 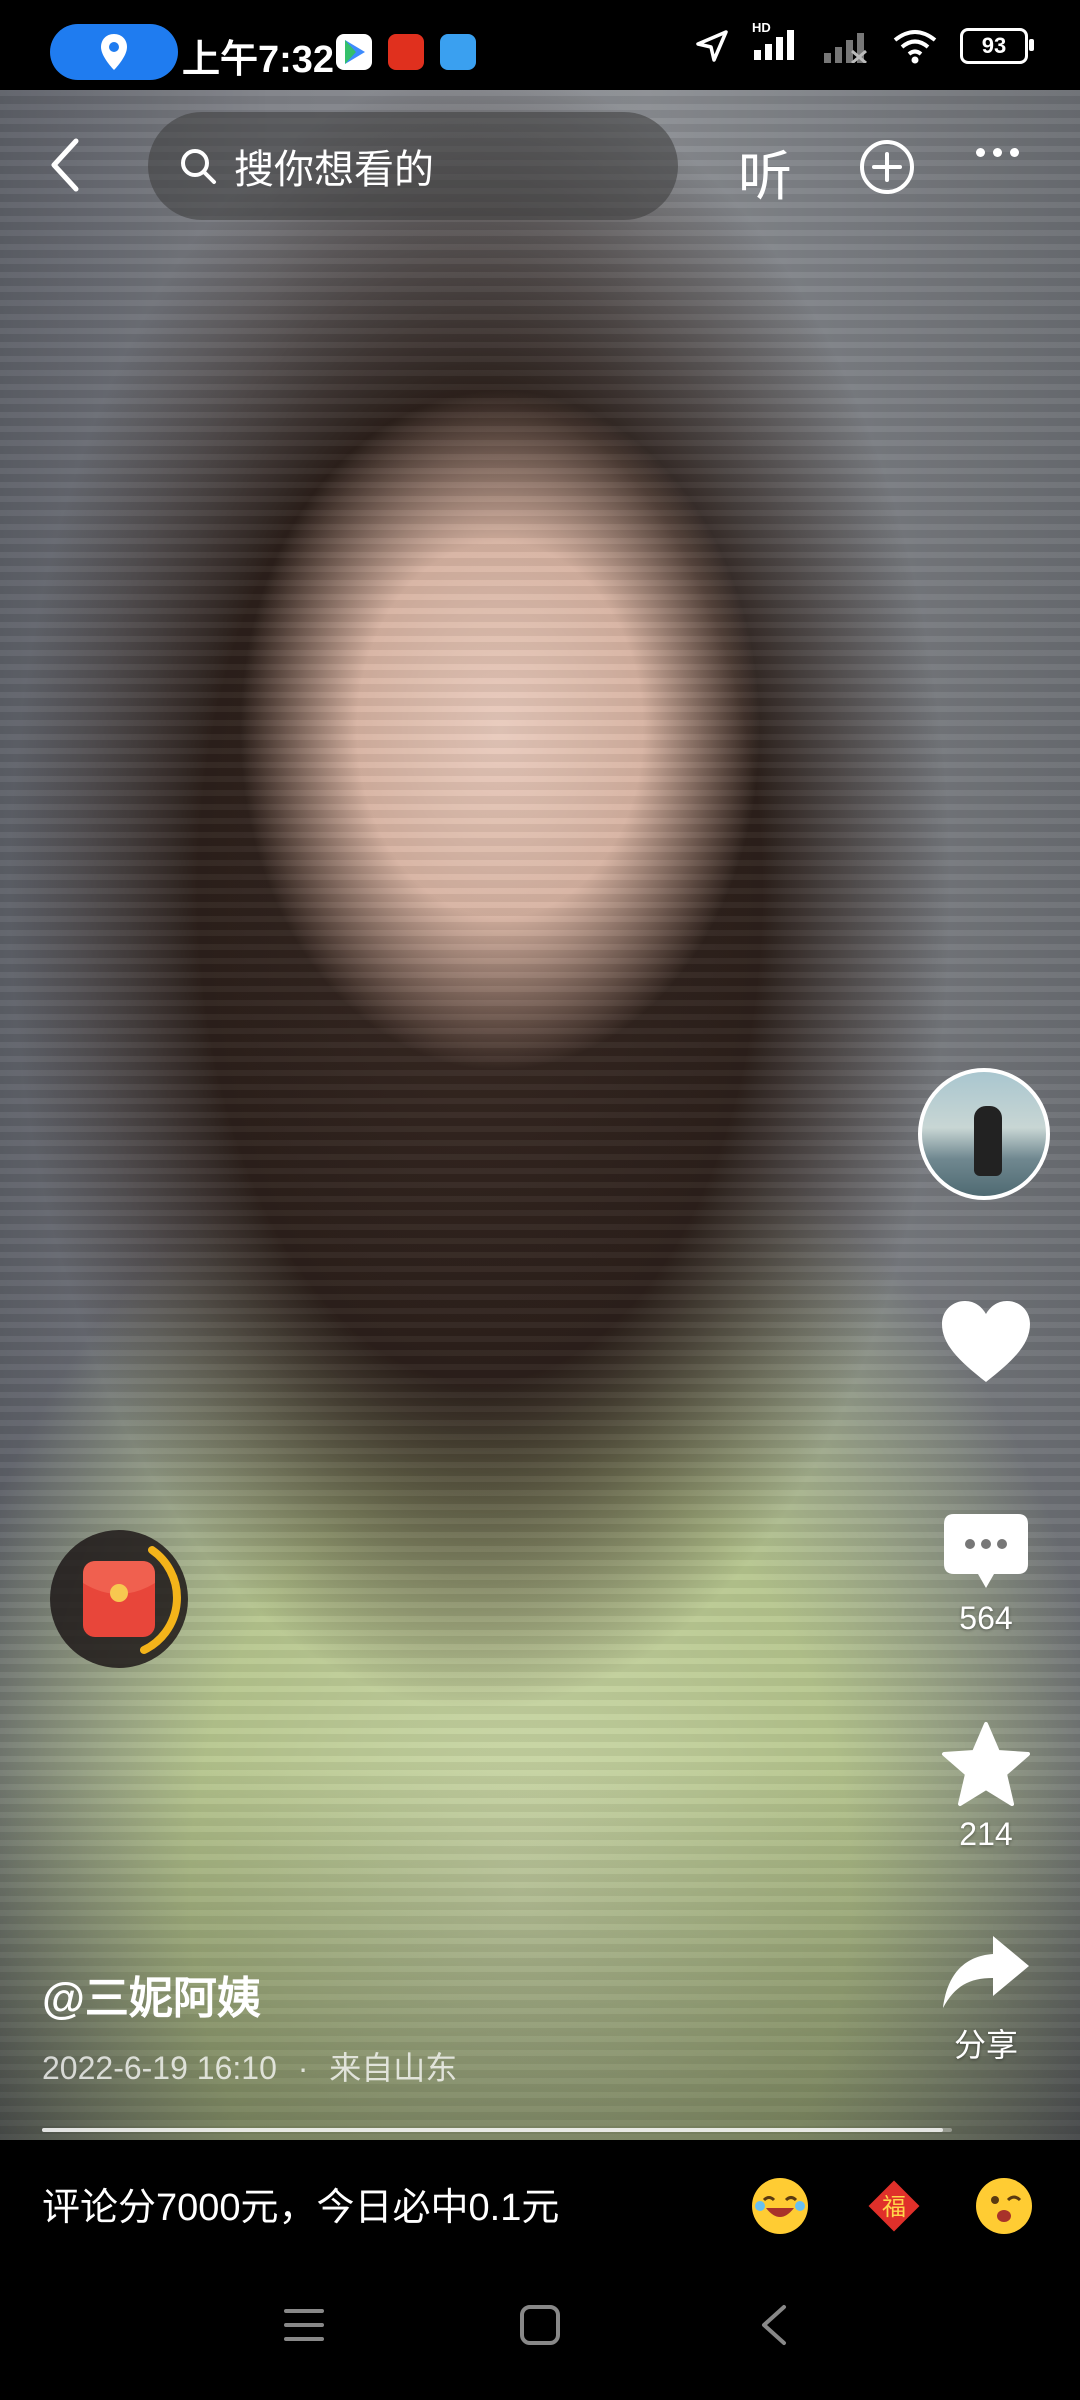 I want to click on creator-avatar, so click(x=984, y=1134).